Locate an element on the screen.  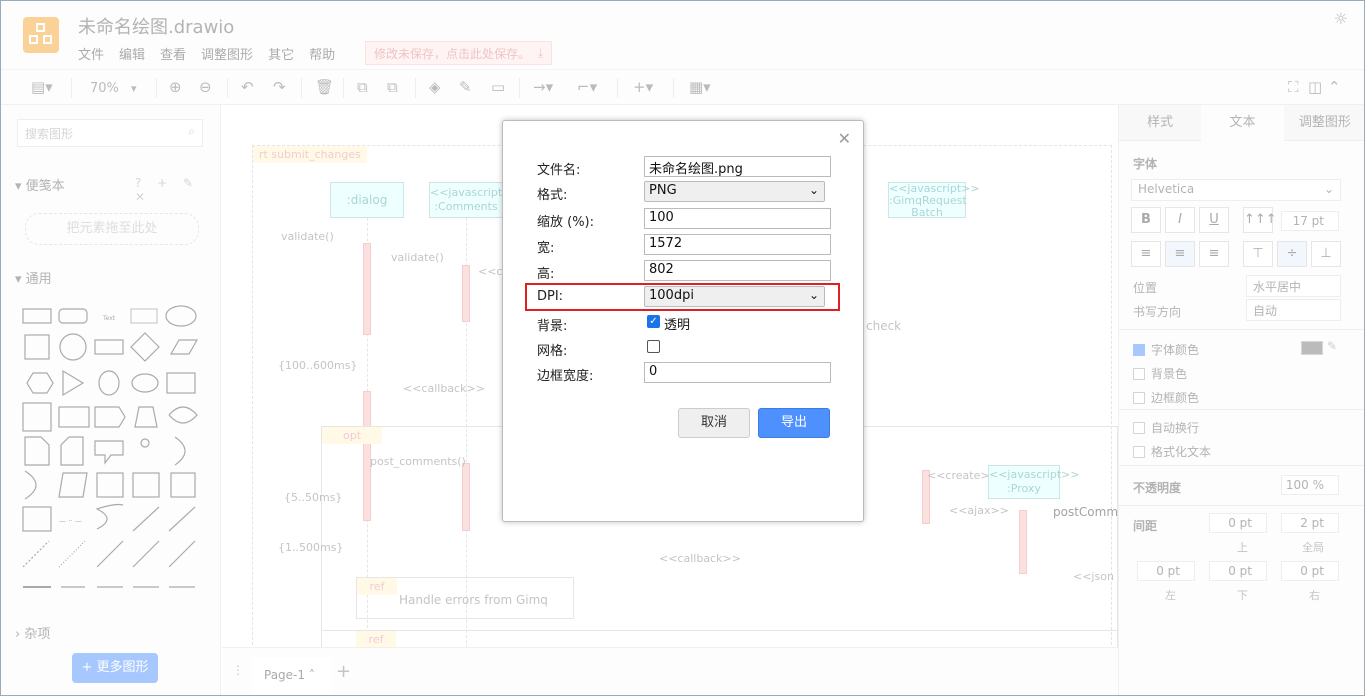
zoom-label: 缩放 (%): is located at coordinates (566, 222).